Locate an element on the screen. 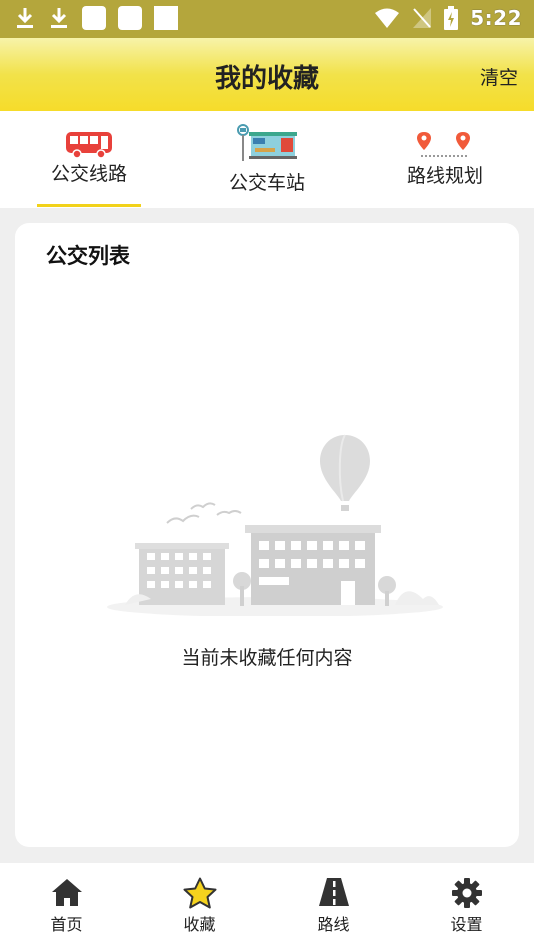 The height and width of the screenshot is (949, 534). card-title: 公交列表 is located at coordinates (88, 256).